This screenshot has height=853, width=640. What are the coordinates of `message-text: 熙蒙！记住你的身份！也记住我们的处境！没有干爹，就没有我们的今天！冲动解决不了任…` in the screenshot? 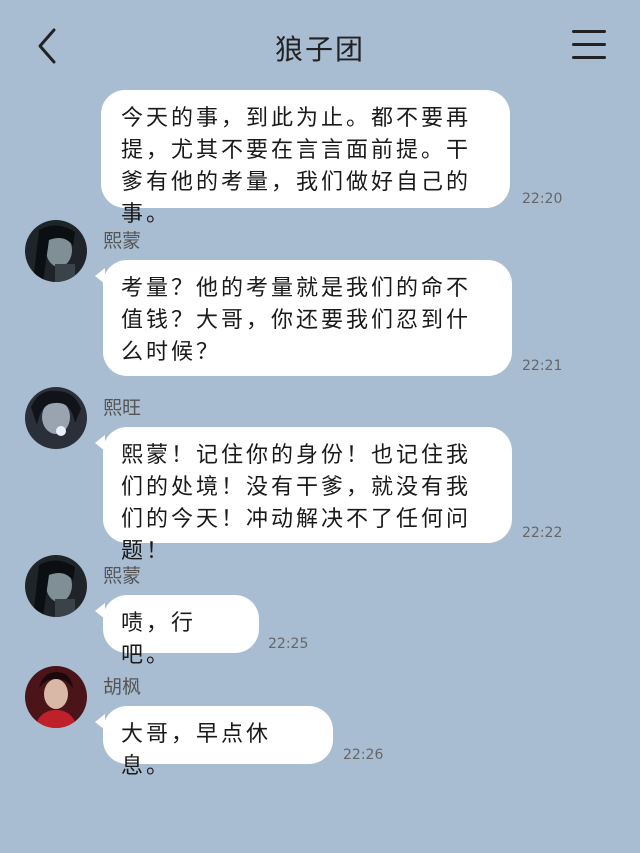 It's located at (296, 503).